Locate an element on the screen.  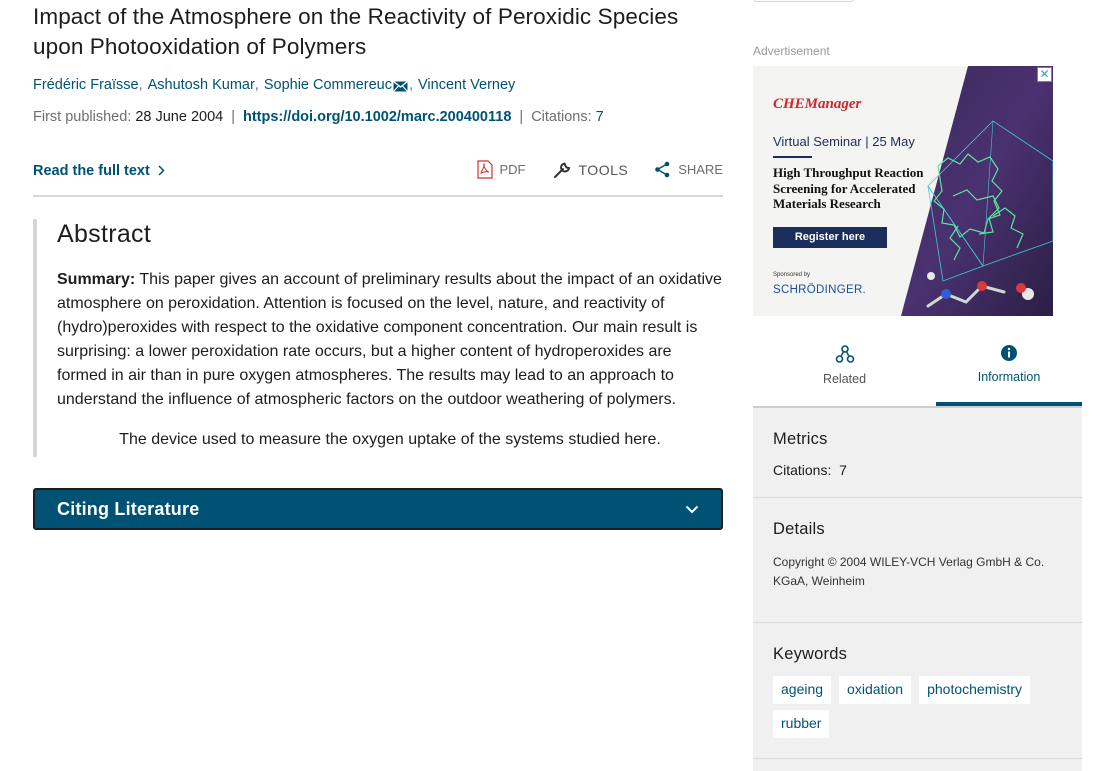
keyword-tag: rubber is located at coordinates (801, 724).